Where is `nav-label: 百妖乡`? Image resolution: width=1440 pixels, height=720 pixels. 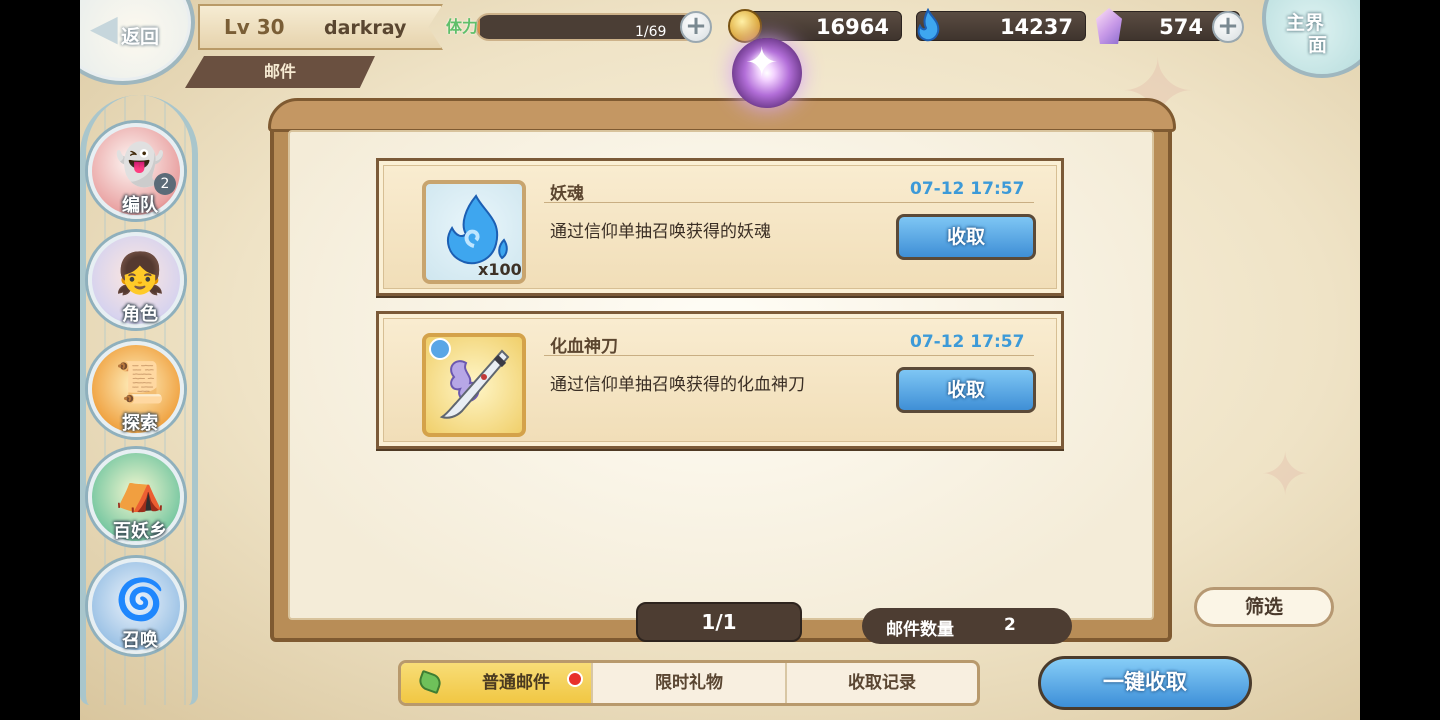
nav-label: 百妖乡 is located at coordinates (140, 531).